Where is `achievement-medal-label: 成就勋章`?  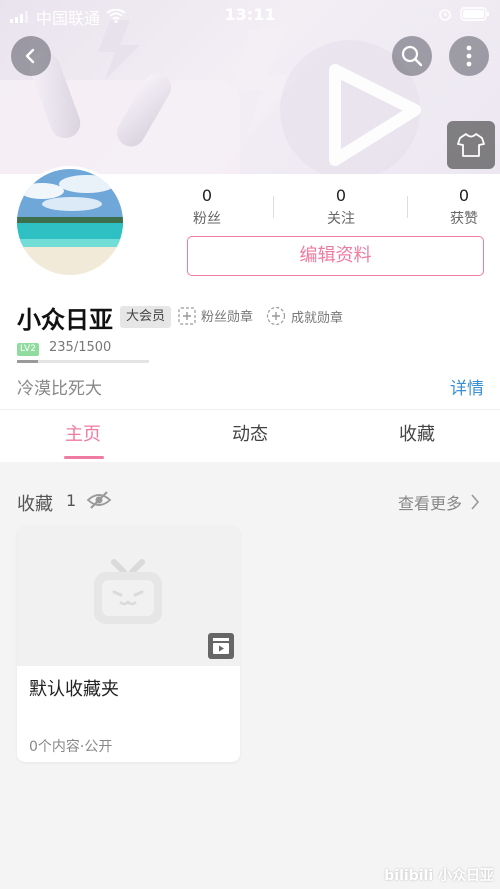 achievement-medal-label: 成就勋章 is located at coordinates (317, 318).